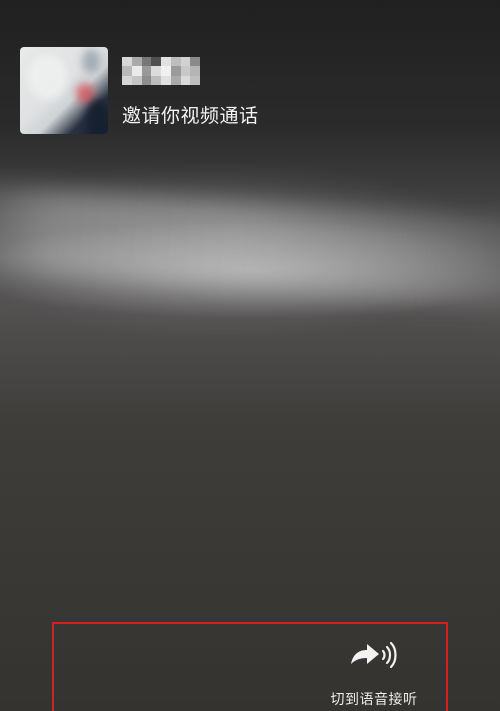 This screenshot has width=500, height=711. What do you see at coordinates (161, 71) in the screenshot?
I see `caller-name-mosaic` at bounding box center [161, 71].